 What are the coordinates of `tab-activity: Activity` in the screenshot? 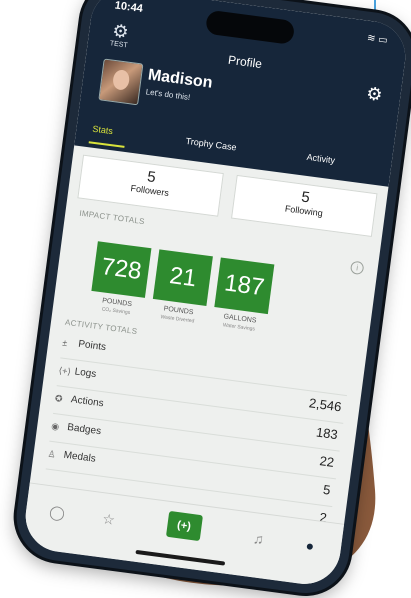 It's located at (321, 159).